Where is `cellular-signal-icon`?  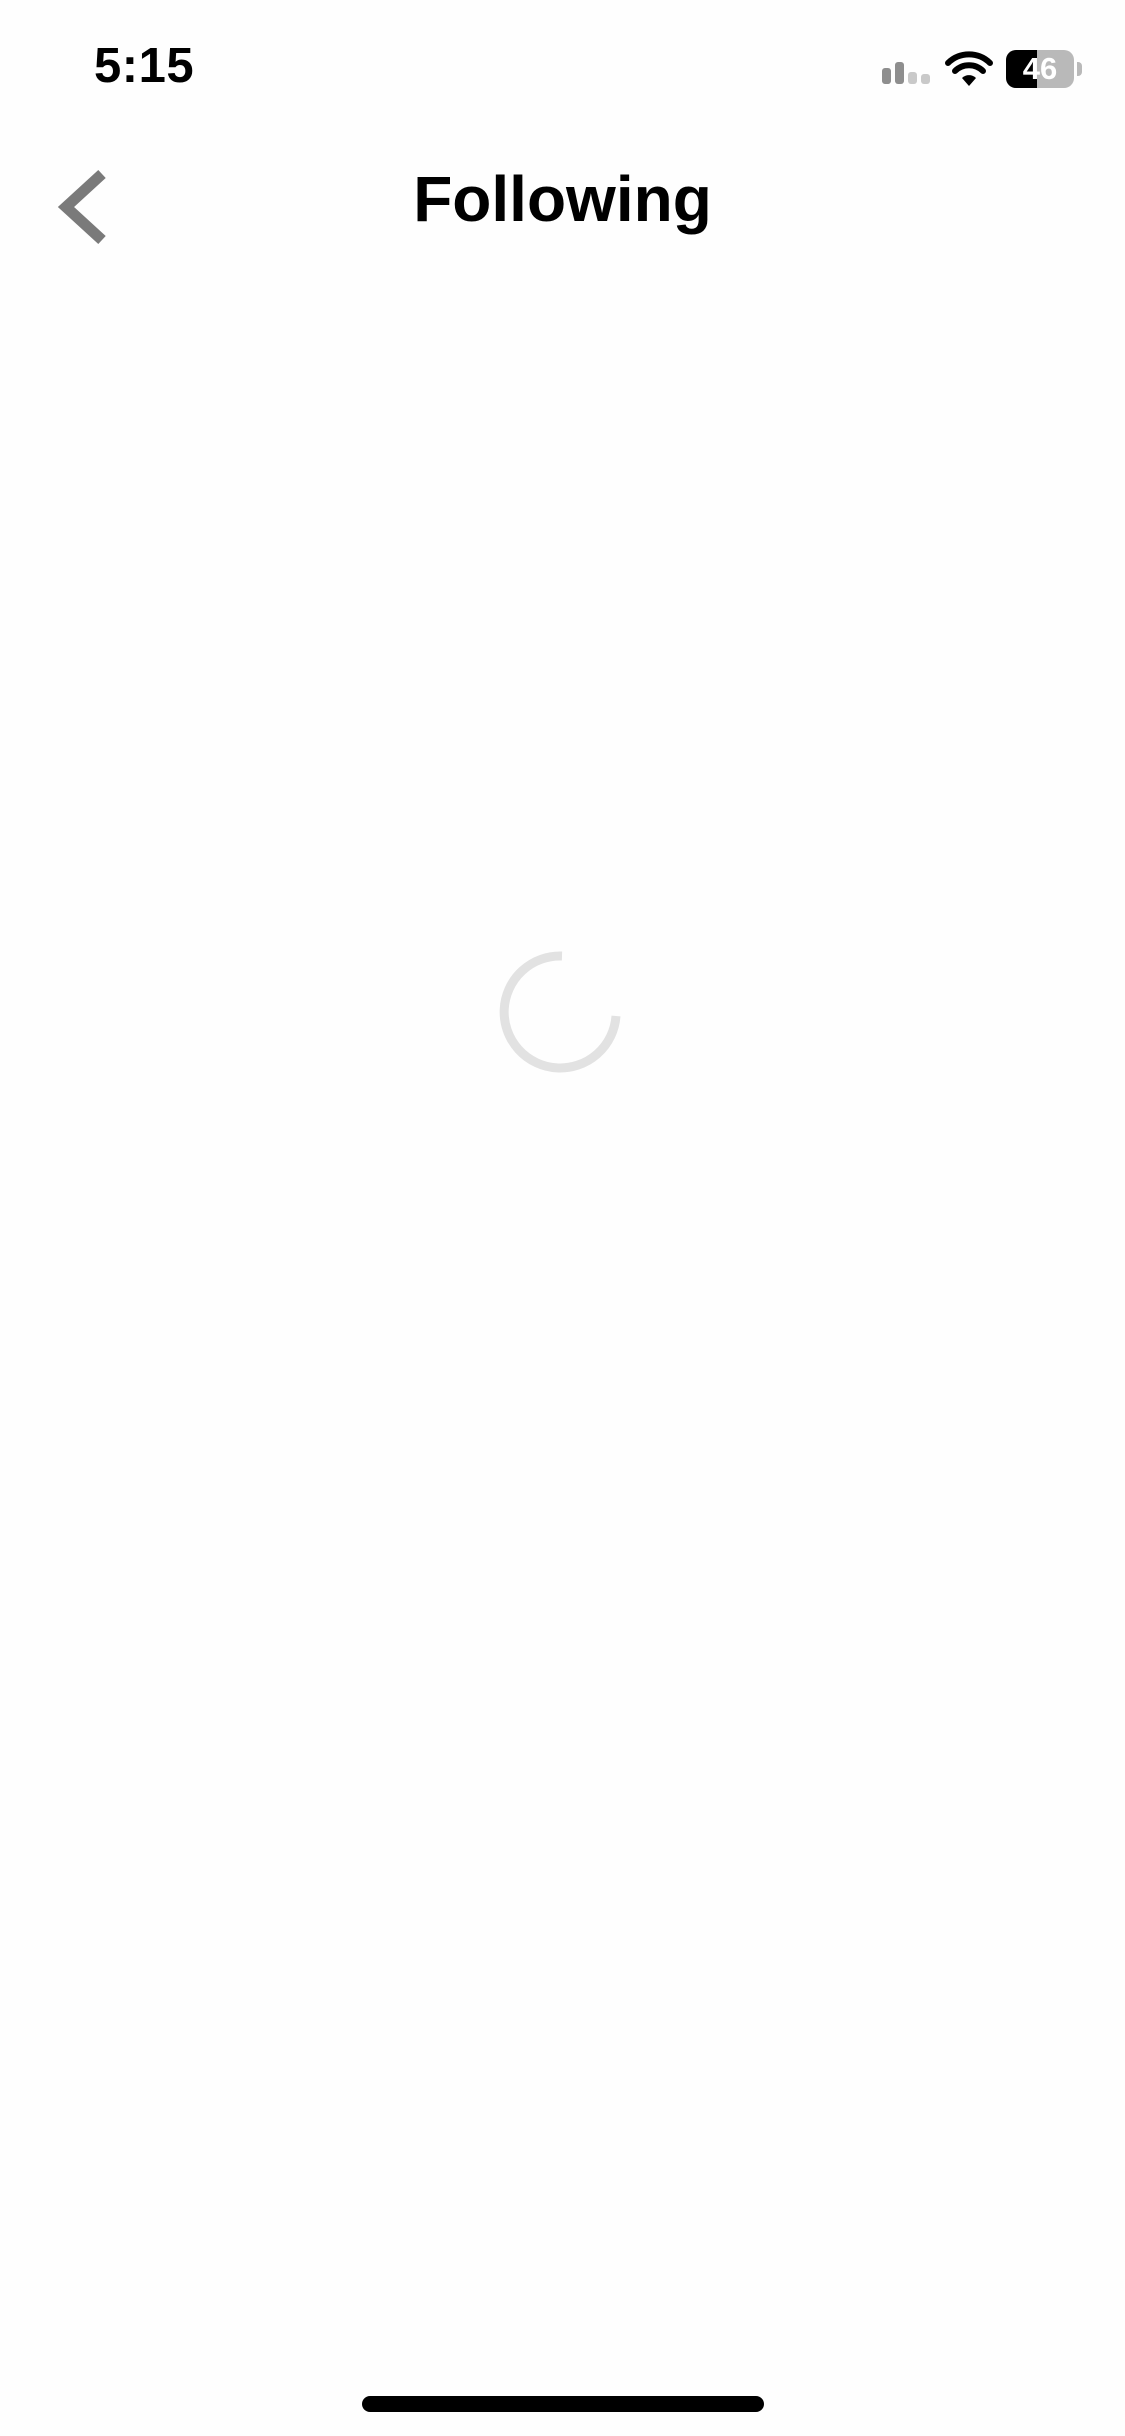 cellular-signal-icon is located at coordinates (906, 73).